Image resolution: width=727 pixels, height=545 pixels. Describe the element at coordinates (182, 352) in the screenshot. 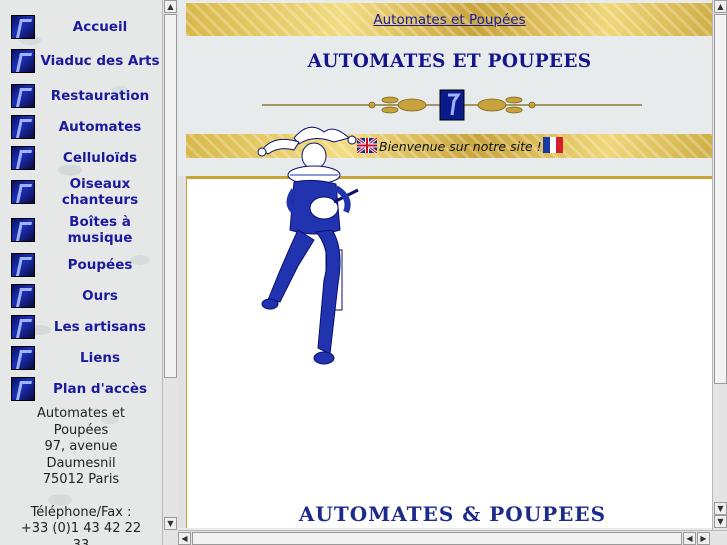

I see `frame-resize-handle` at that location.